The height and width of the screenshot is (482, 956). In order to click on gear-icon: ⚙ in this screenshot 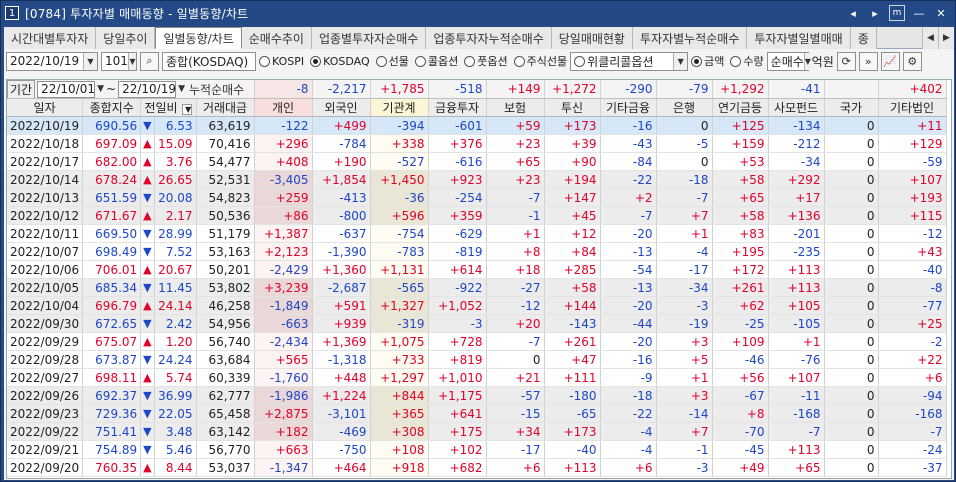, I will do `click(912, 61)`.